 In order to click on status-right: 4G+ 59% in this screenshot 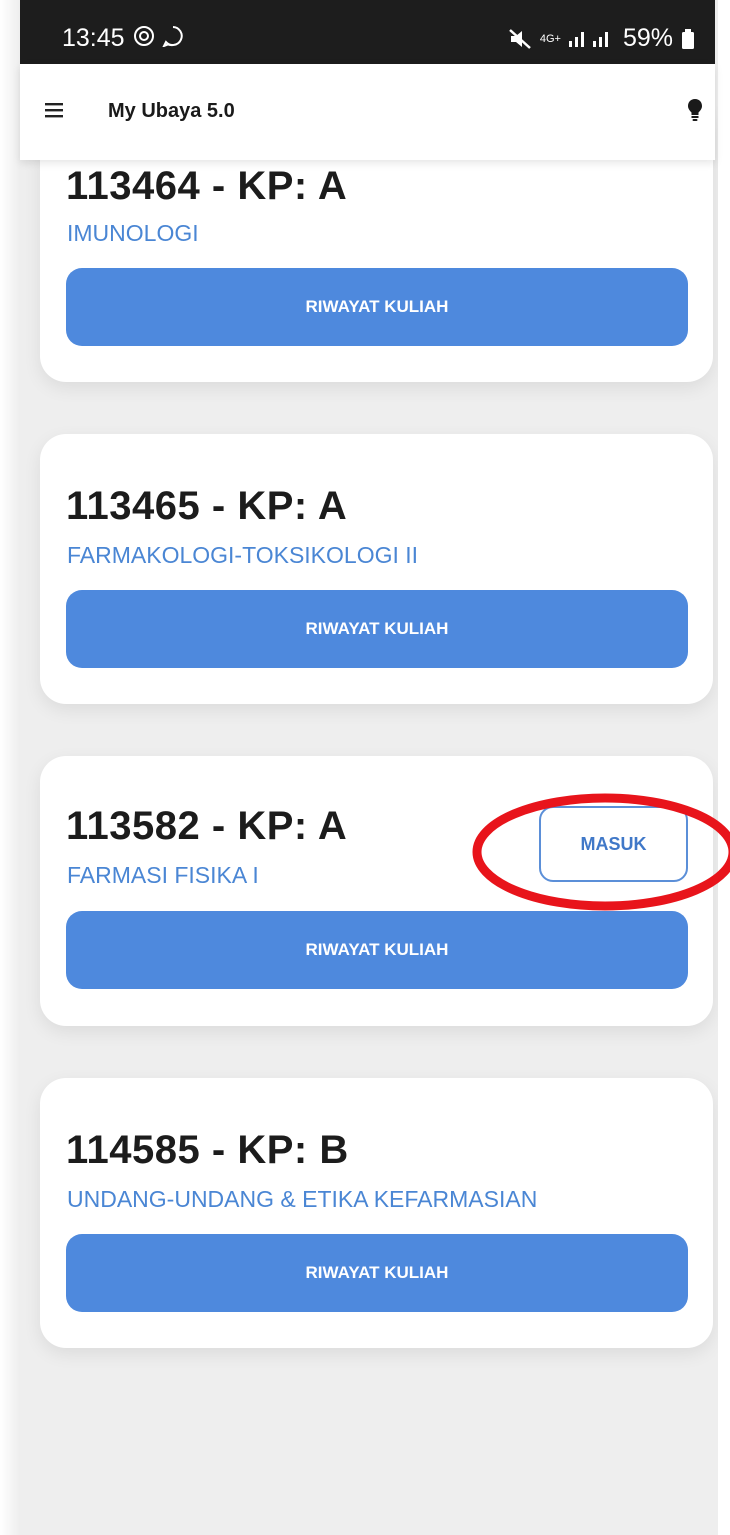, I will do `click(601, 38)`.